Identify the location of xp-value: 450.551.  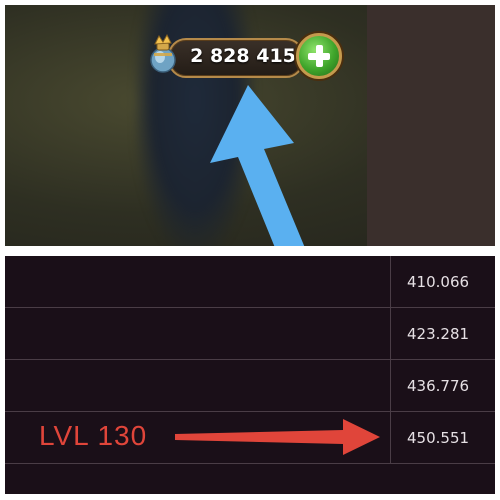
(438, 438).